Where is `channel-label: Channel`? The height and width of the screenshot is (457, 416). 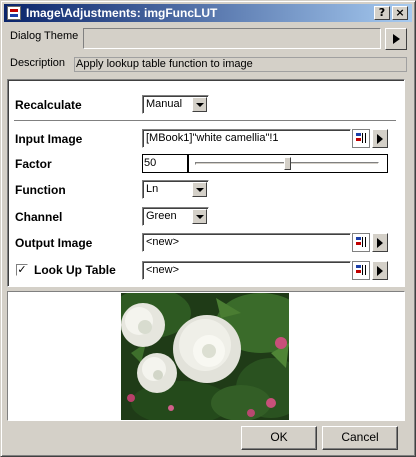 channel-label: Channel is located at coordinates (39, 217).